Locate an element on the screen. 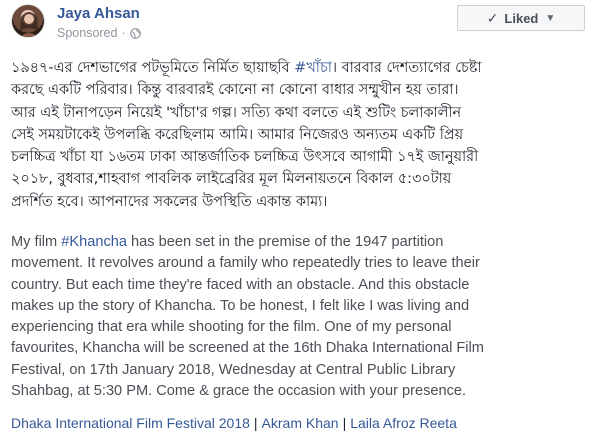 The width and height of the screenshot is (600, 436). post-meta: Sponsored · is located at coordinates (99, 33).